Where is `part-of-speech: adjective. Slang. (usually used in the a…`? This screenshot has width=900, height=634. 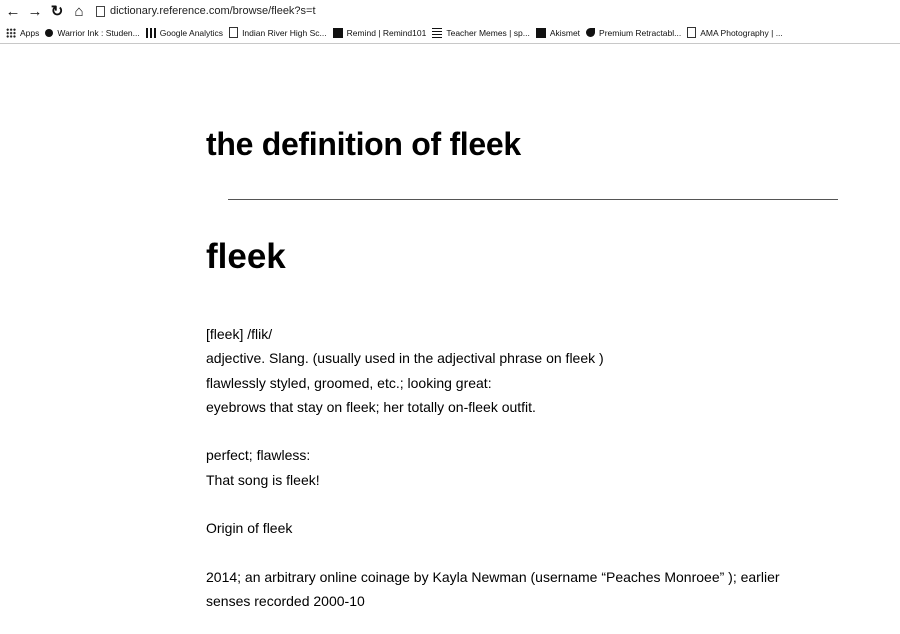 part-of-speech: adjective. Slang. (usually used in the a… is located at coordinates (405, 358).